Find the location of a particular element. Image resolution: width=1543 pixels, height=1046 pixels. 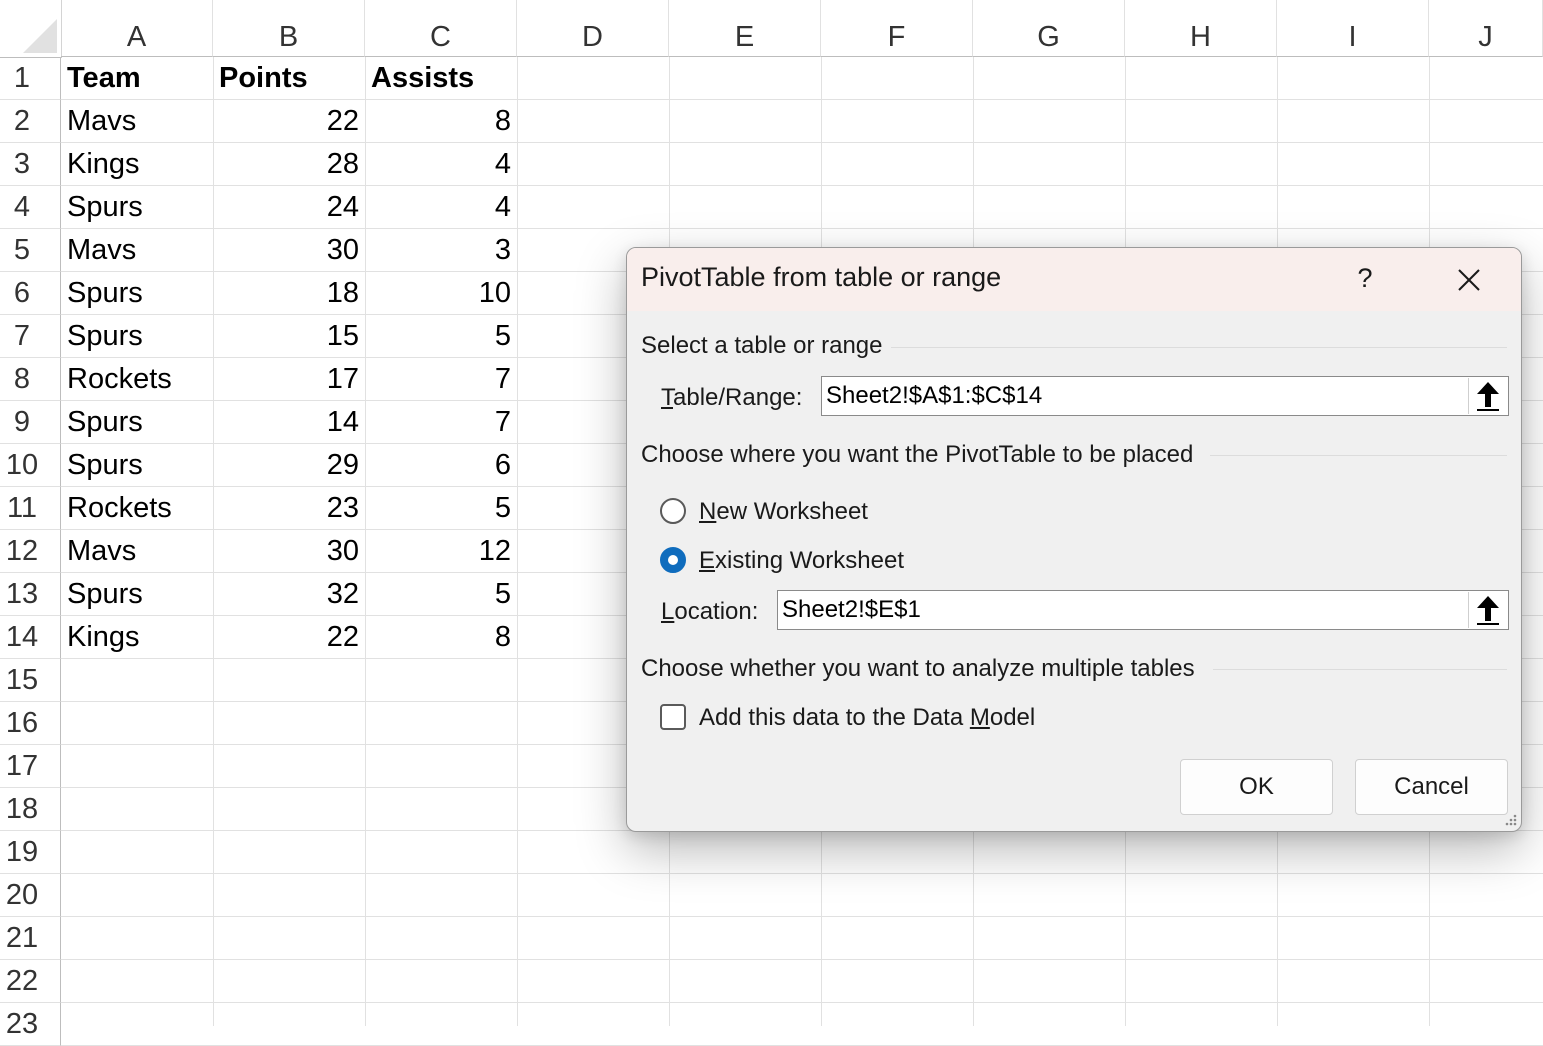

ok-button: OK is located at coordinates (1256, 787).